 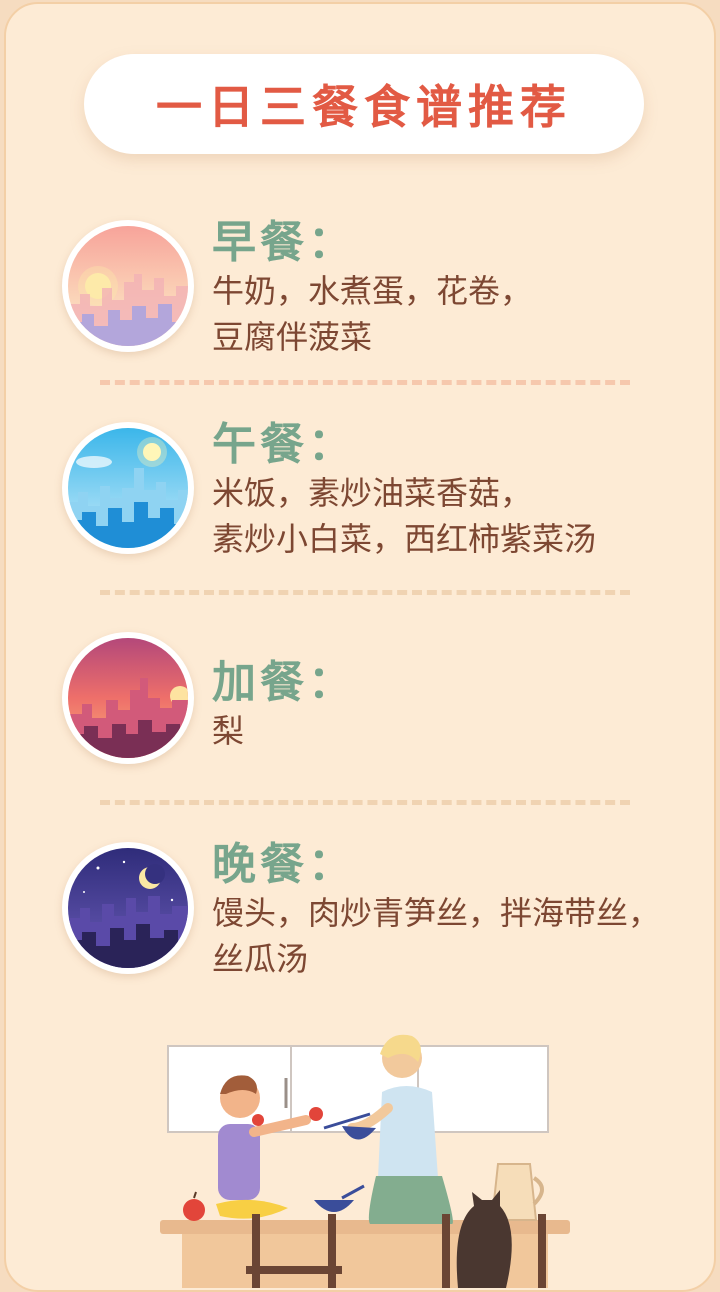 What do you see at coordinates (457, 936) in the screenshot?
I see `meal-items: 馒头，肉炒青笋丝，拌海带丝， 丝瓜汤` at bounding box center [457, 936].